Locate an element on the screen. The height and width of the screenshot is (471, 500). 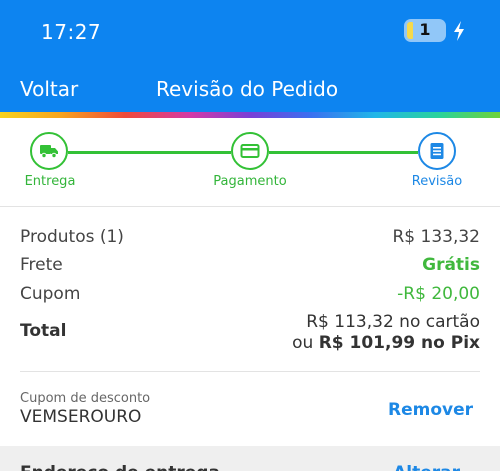
coupon-summary-label: Cupom is located at coordinates (50, 294).